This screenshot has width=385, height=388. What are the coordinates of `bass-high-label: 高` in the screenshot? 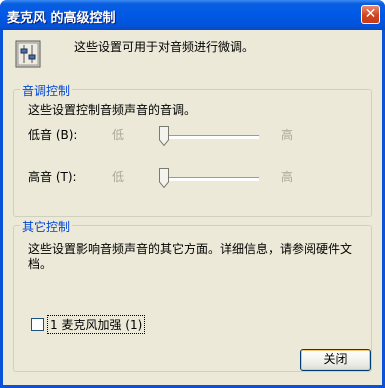 It's located at (287, 135).